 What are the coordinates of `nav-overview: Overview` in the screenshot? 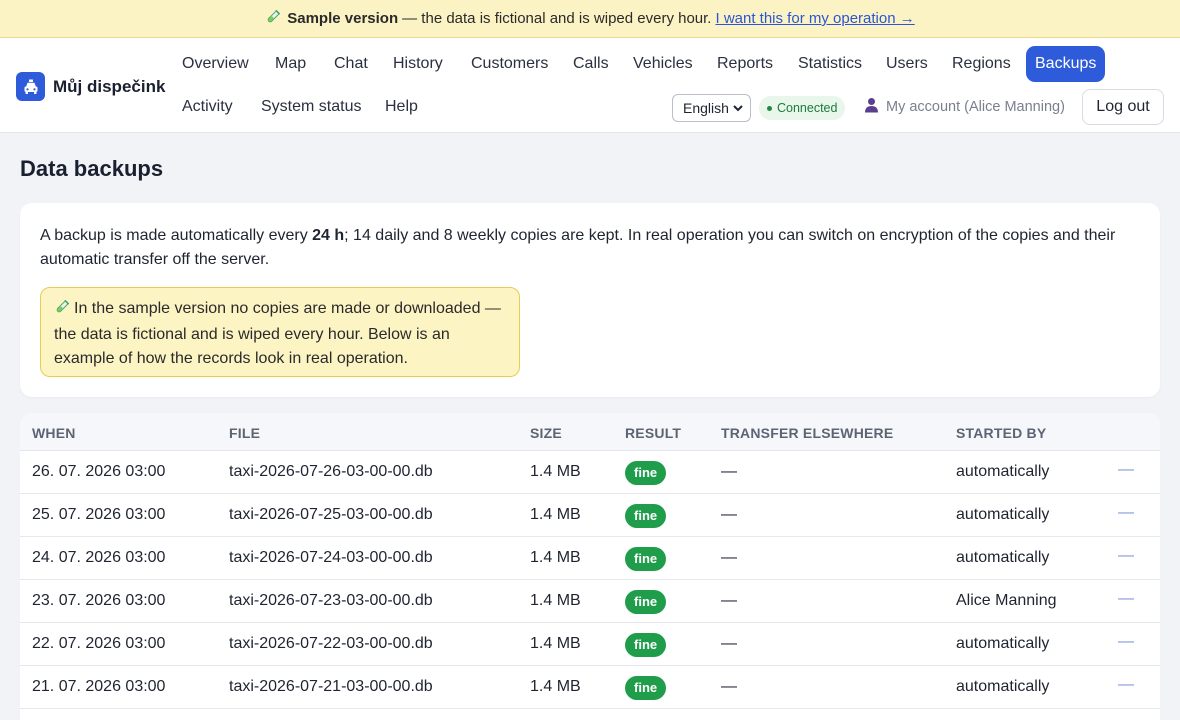 It's located at (215, 64).